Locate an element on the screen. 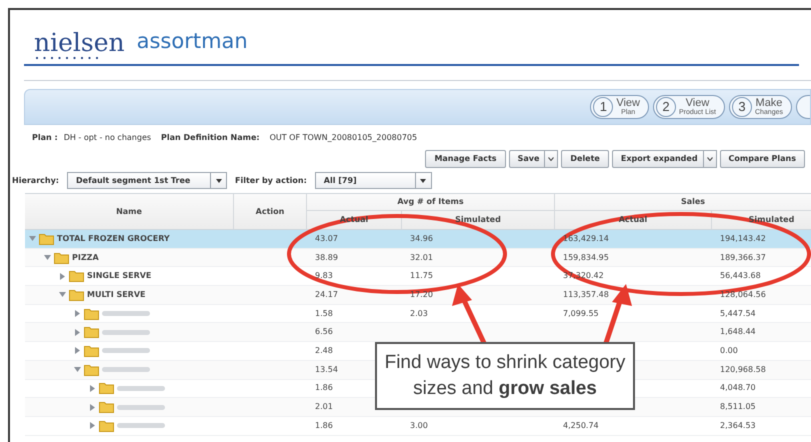  plan-definition-value: OUT OF TOWN_20080105_20080705 is located at coordinates (344, 138).